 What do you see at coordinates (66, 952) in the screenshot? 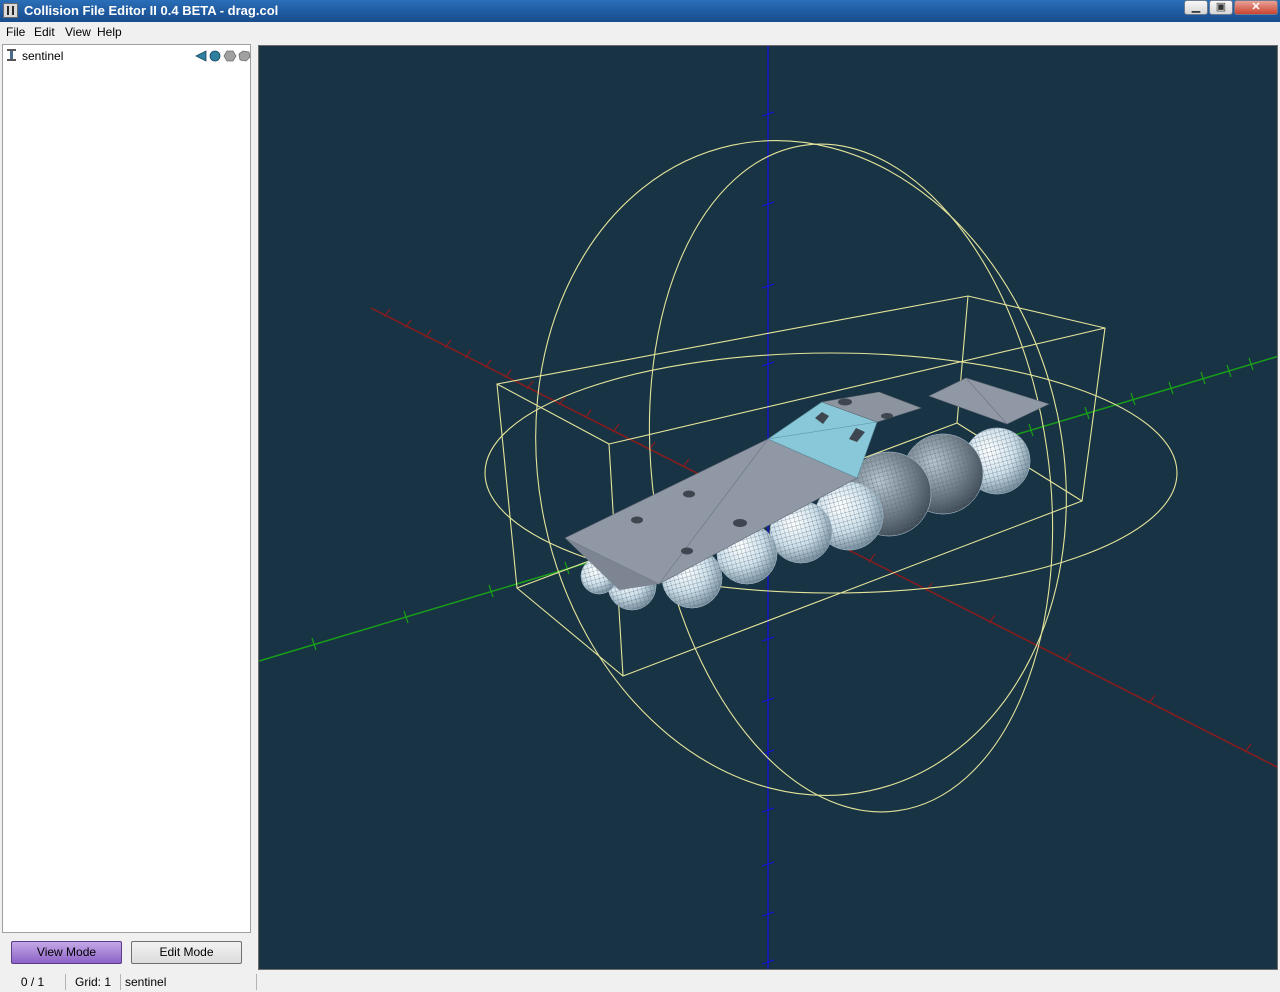
I see `view-mode-button: View Mode` at bounding box center [66, 952].